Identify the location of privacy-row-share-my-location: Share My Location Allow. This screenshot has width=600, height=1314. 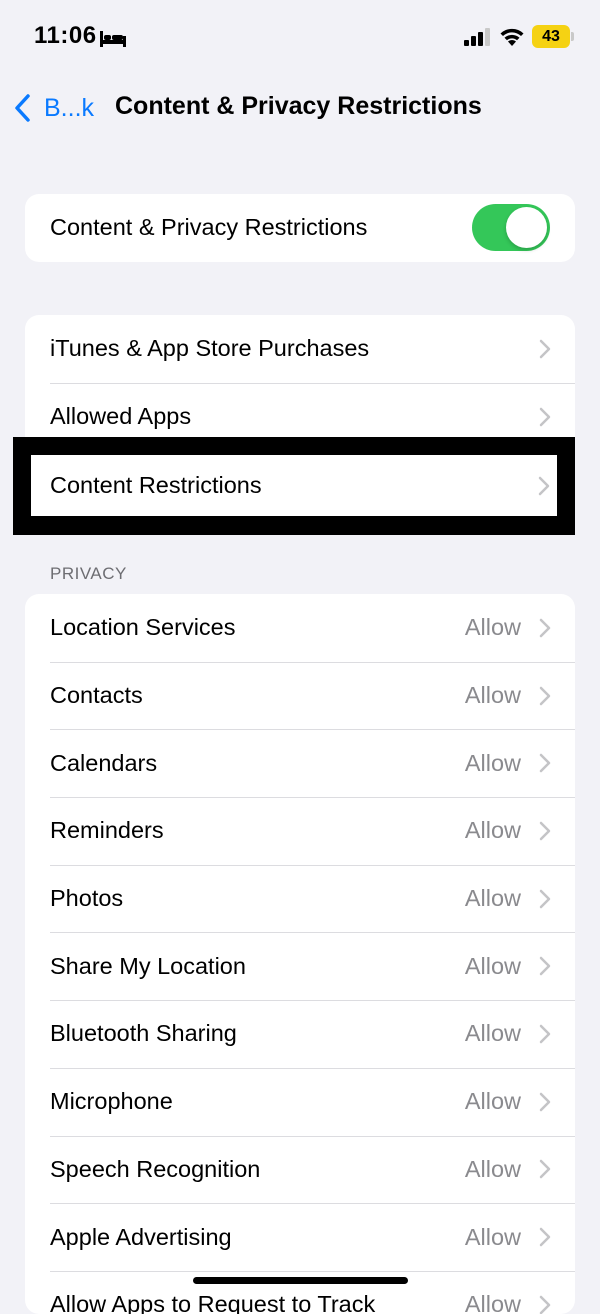
(300, 966).